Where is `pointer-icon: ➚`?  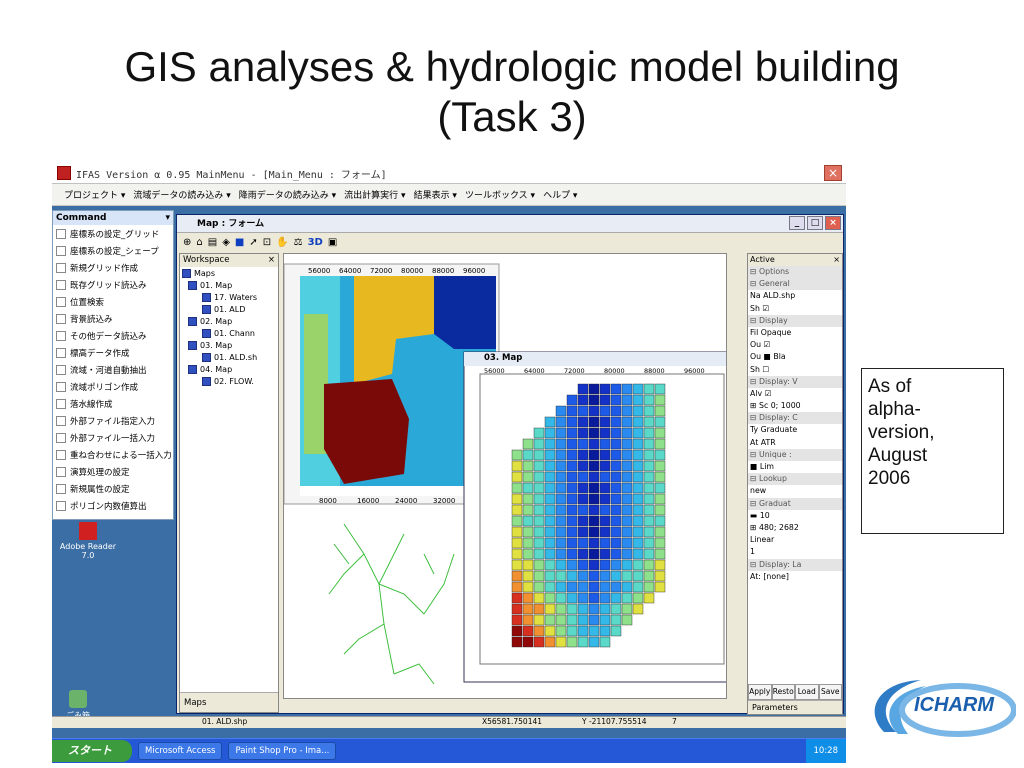
pointer-icon: ➚ is located at coordinates (253, 242).